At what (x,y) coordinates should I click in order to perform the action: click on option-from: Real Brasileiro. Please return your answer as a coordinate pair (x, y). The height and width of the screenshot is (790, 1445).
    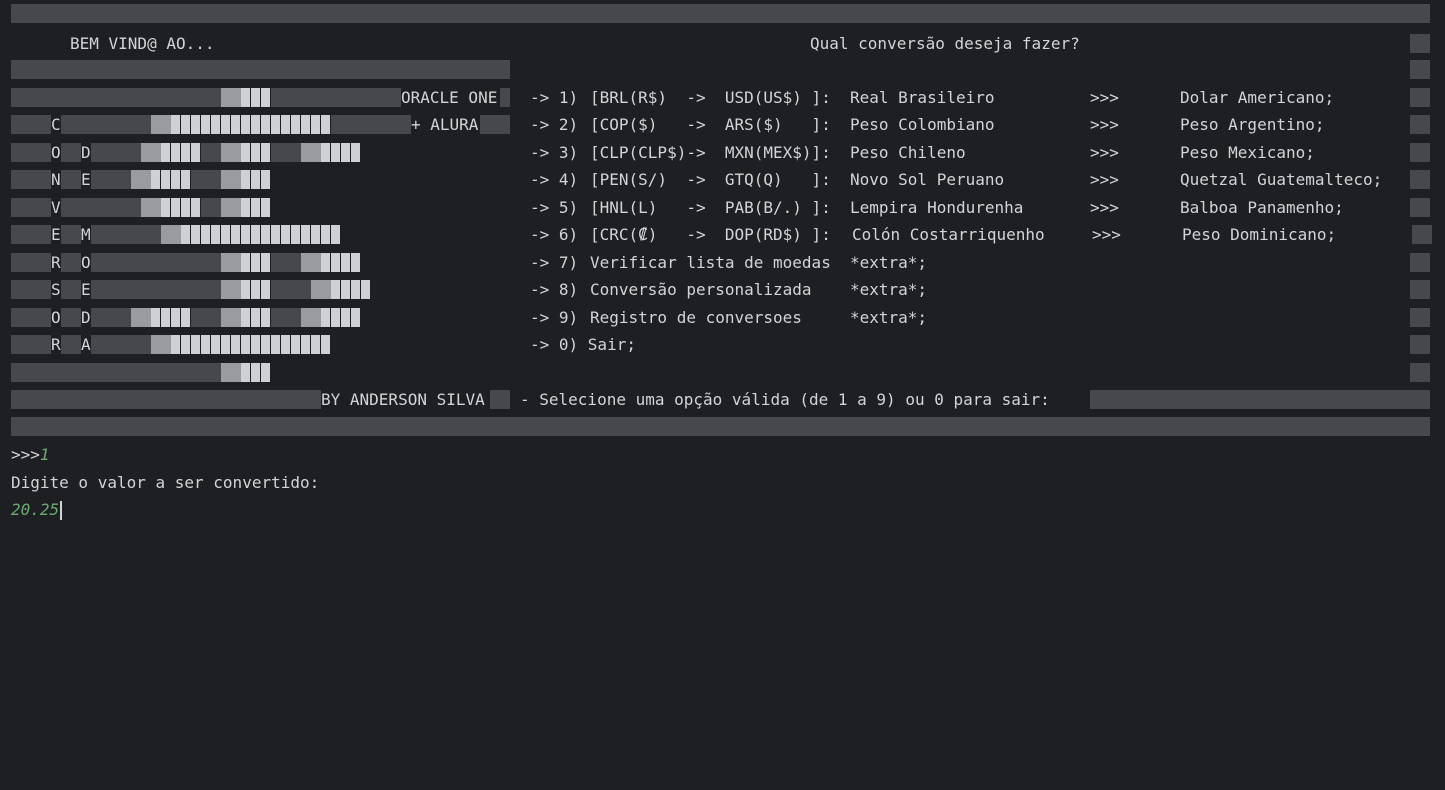
    Looking at the image, I should click on (922, 97).